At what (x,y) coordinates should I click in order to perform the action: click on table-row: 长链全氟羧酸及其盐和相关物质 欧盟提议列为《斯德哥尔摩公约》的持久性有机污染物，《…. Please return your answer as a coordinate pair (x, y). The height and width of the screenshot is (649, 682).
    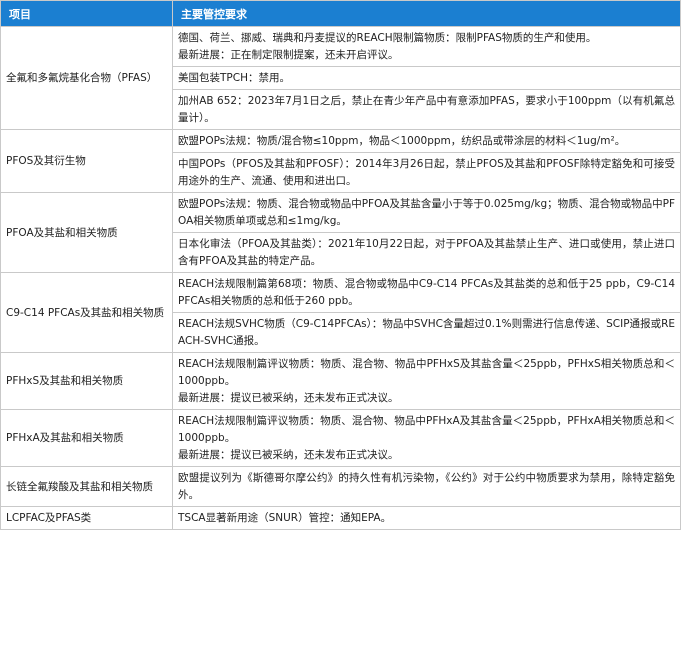
    Looking at the image, I should click on (340, 486).